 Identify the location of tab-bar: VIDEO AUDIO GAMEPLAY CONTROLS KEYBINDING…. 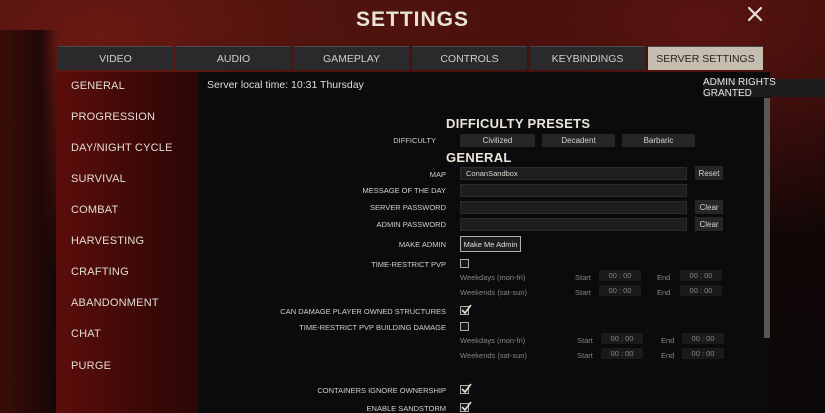
(410, 58).